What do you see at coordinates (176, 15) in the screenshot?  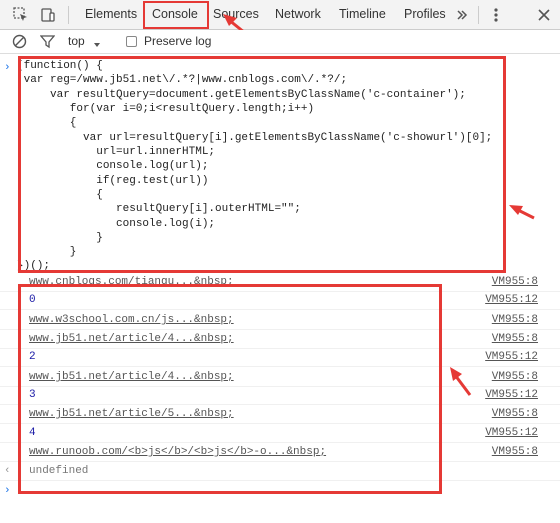 I see `console-tab-highlight` at bounding box center [176, 15].